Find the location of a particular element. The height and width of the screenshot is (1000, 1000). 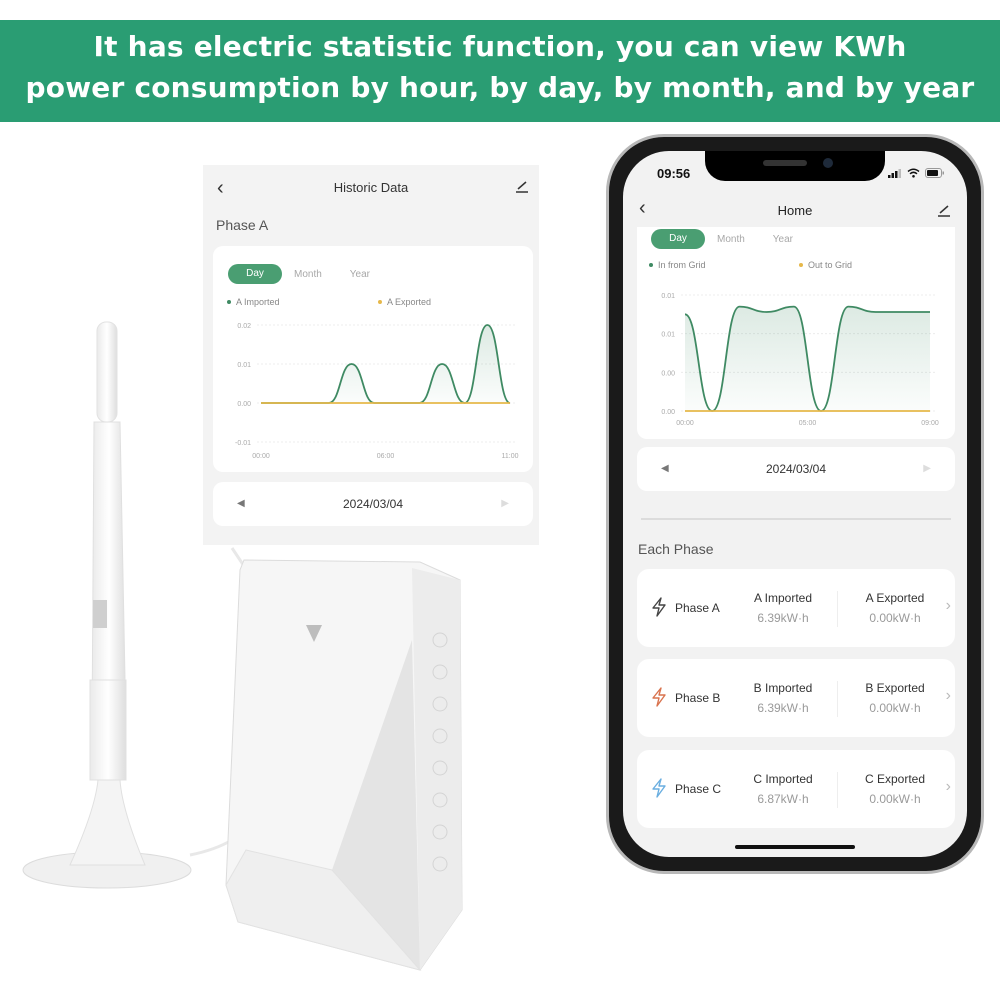

phase-a-chart: 0.02 0.01 0.00 -0.0100:00 06:00 11:00 is located at coordinates (377, 391).